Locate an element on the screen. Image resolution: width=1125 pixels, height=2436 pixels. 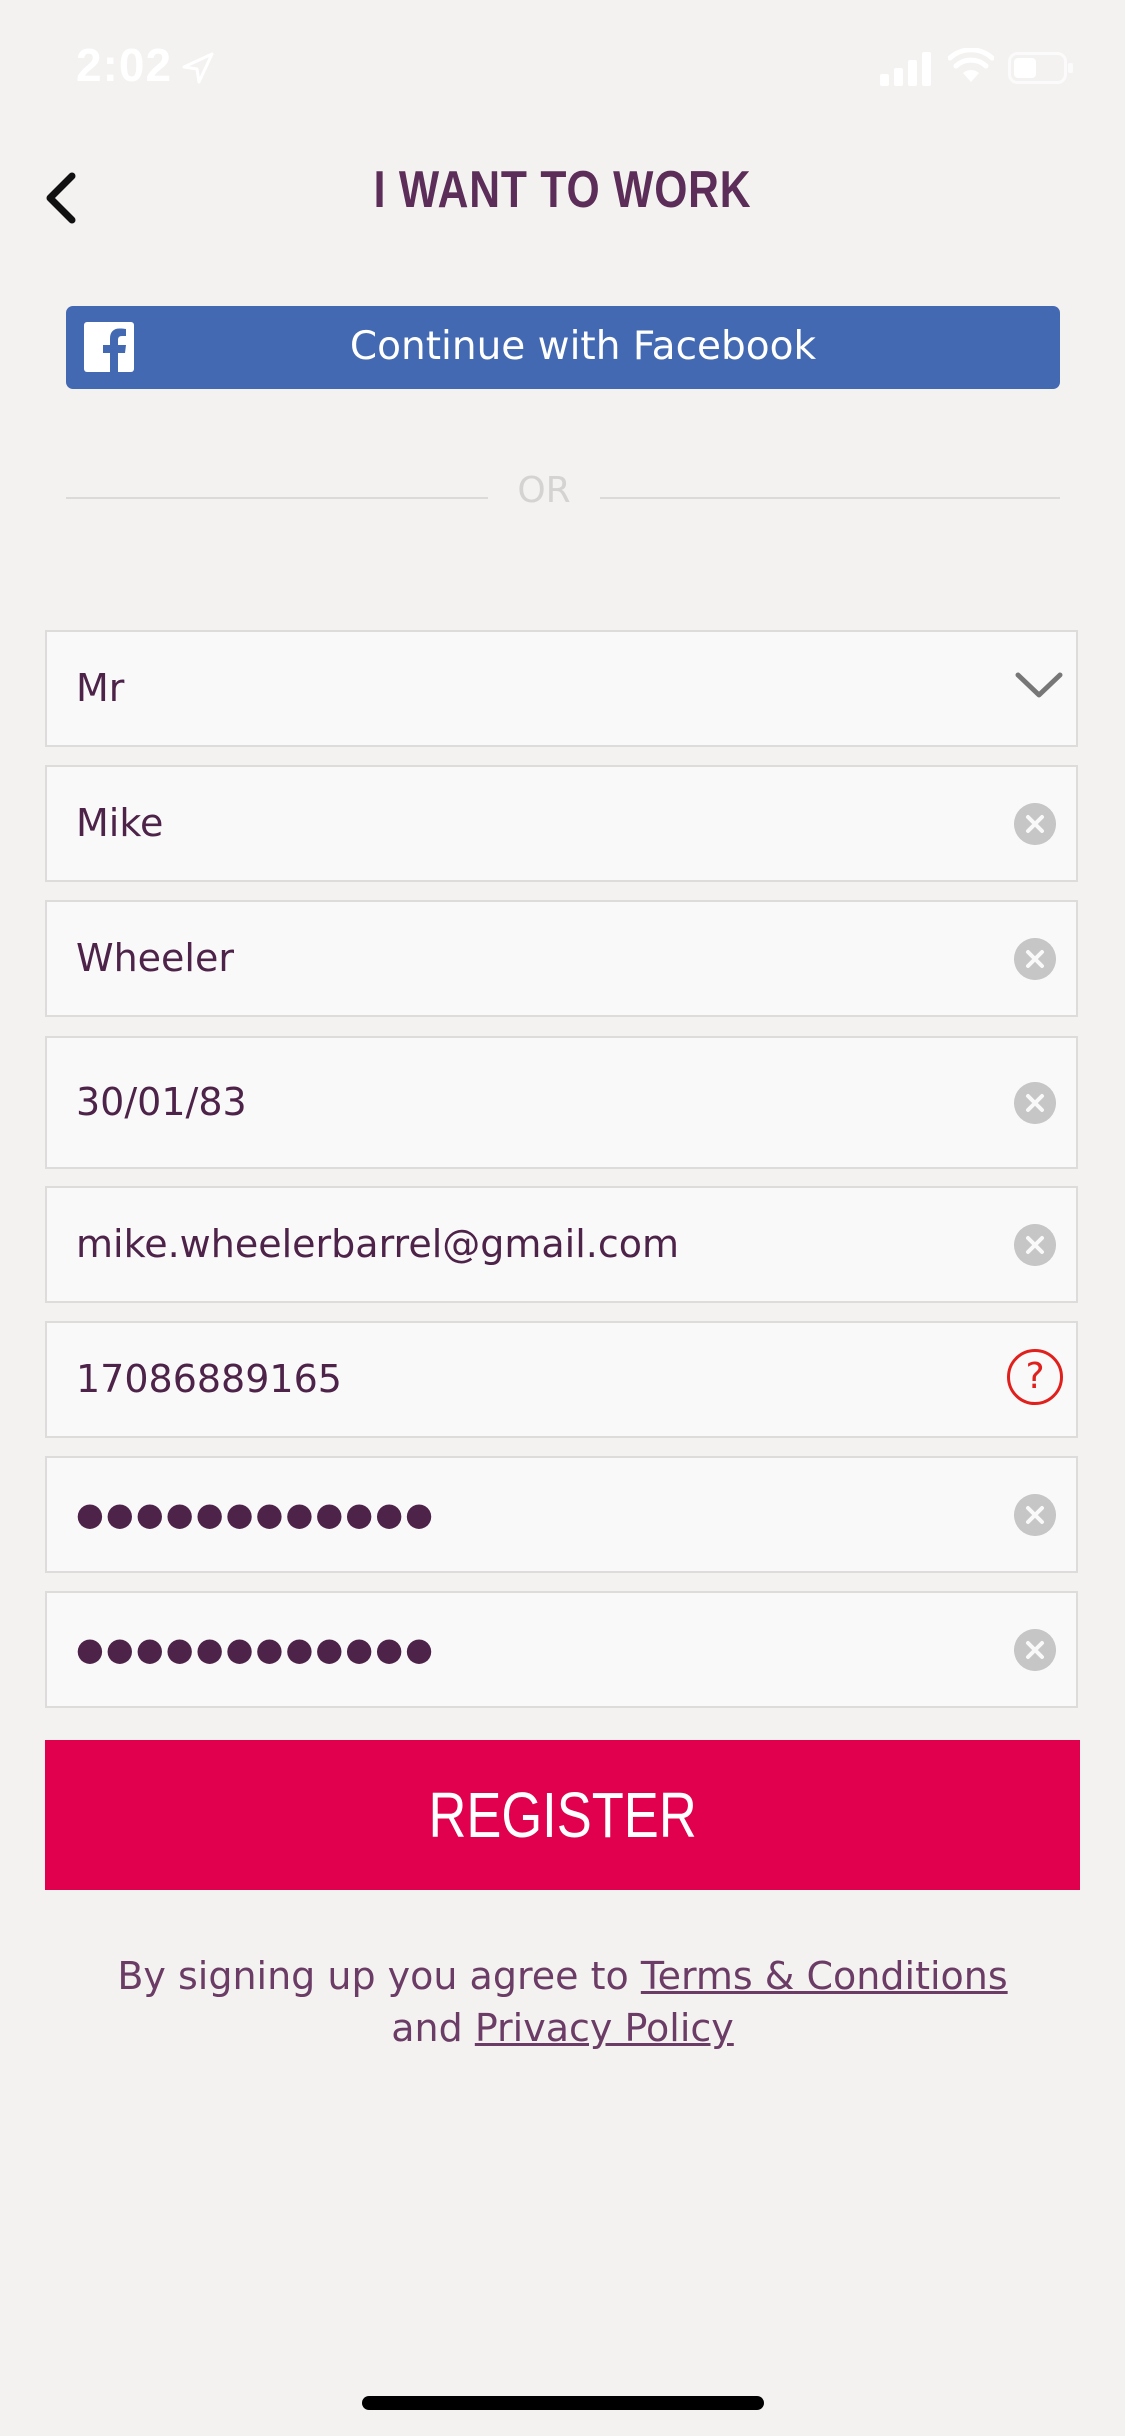
continue-with-facebook-button: Continue with Facebook is located at coordinates (563, 347).